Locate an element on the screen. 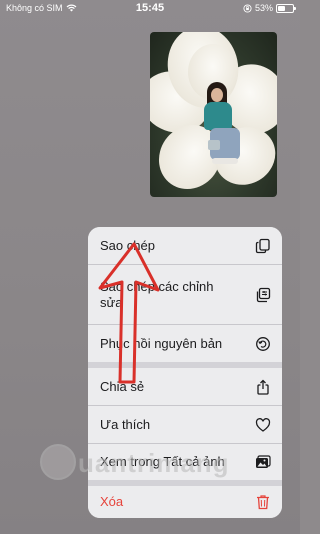 This screenshot has width=320, height=534. menu-item-label: Chia sẻ is located at coordinates (122, 386).